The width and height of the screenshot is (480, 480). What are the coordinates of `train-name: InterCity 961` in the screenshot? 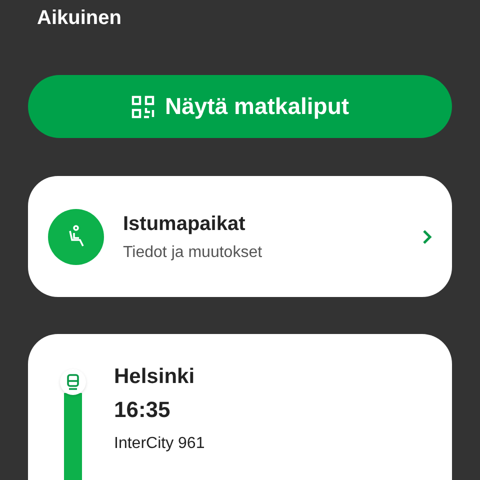 It's located at (159, 444).